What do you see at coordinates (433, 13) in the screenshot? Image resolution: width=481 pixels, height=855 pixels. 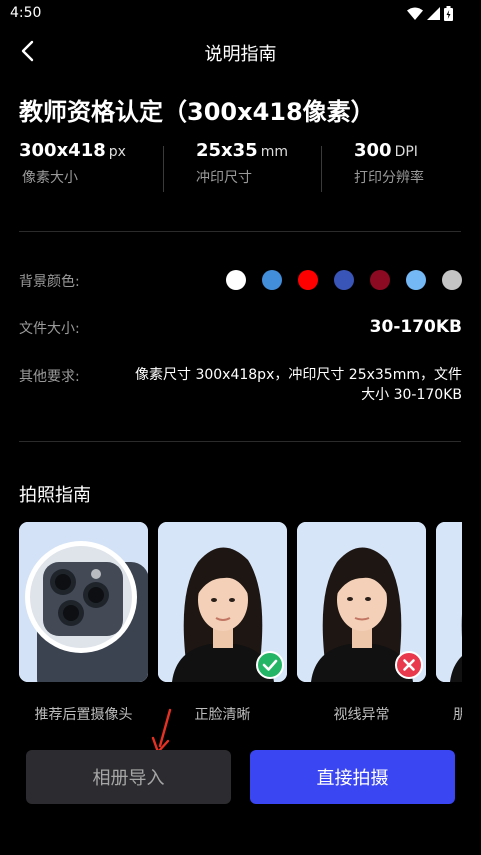 I see `cellular-signal-icon` at bounding box center [433, 13].